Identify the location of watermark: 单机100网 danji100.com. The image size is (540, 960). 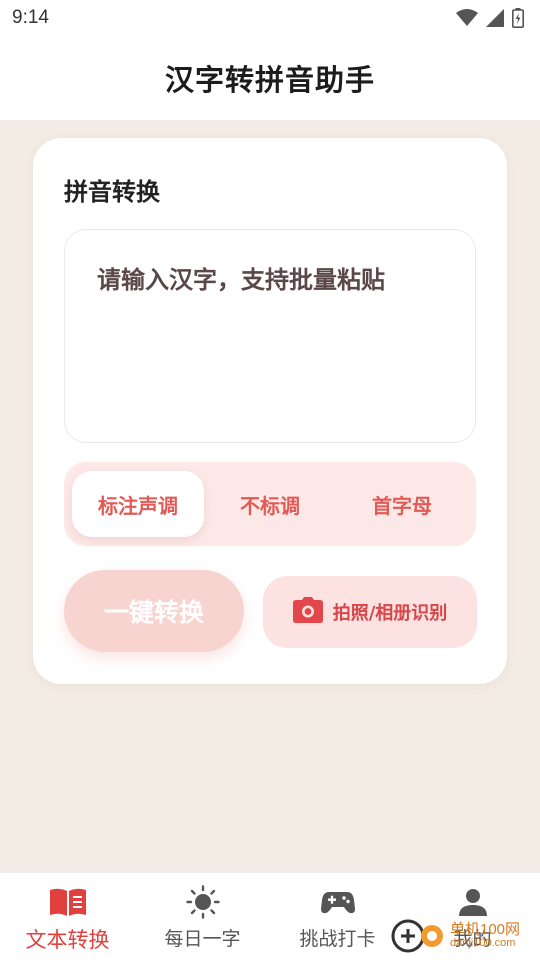
(465, 936).